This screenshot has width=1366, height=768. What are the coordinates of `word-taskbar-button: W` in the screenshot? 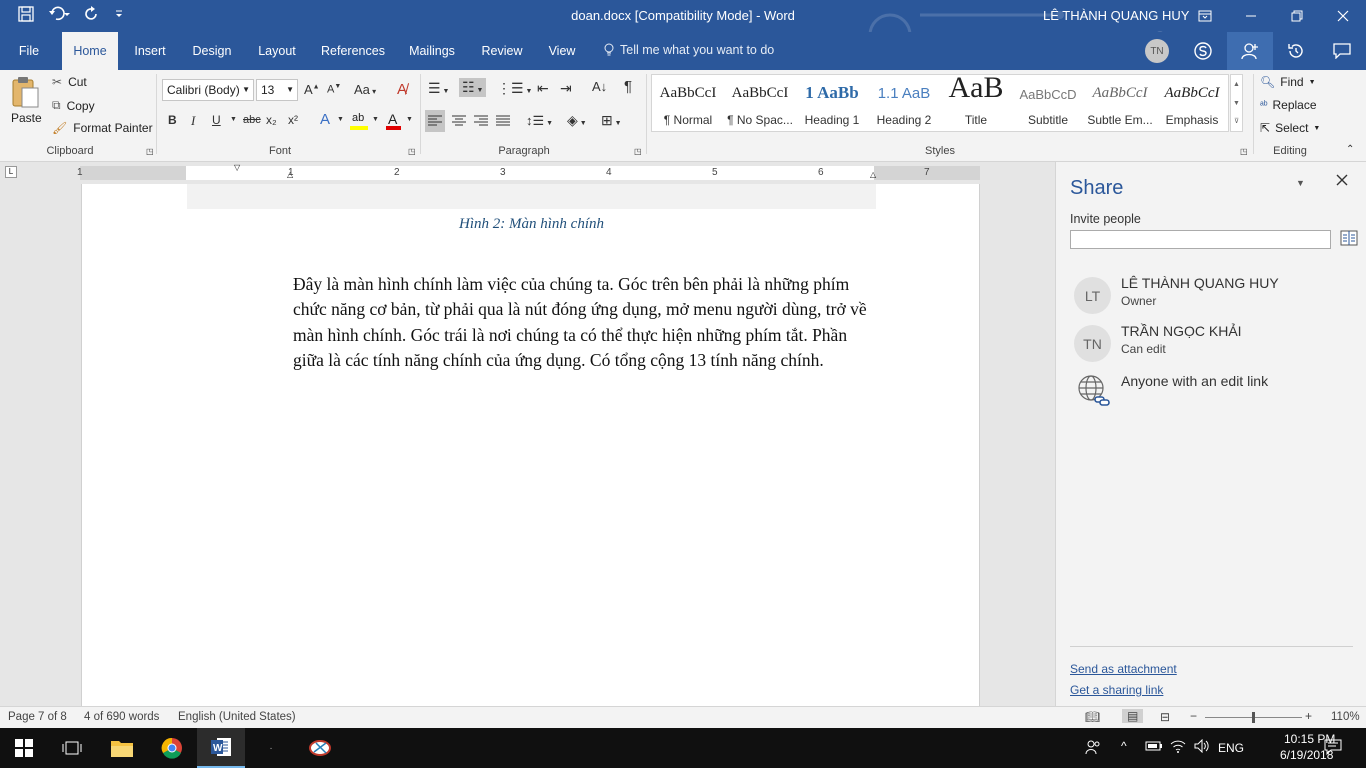 It's located at (221, 748).